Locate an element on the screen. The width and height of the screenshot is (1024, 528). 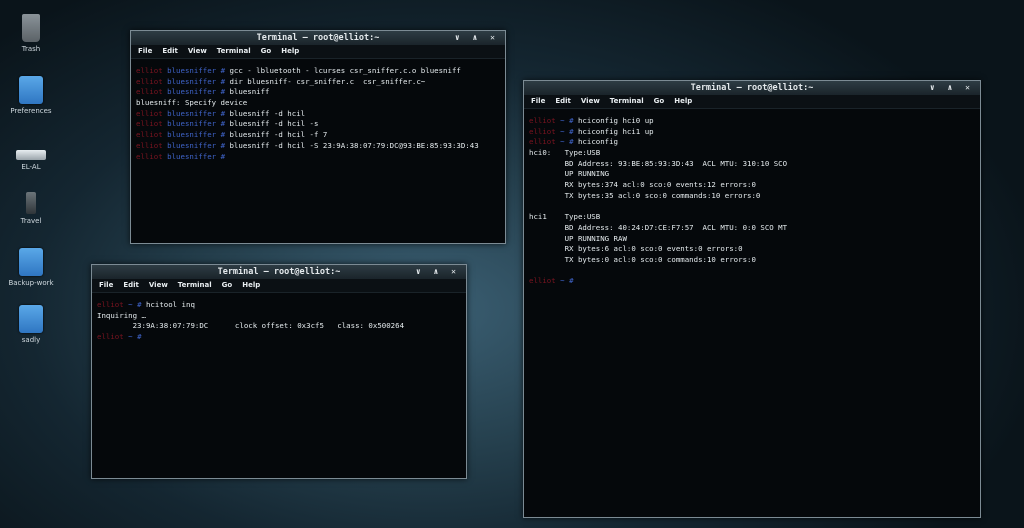
prompt-line: elliot bluesniffer # bluesniff is located at coordinates (318, 92).